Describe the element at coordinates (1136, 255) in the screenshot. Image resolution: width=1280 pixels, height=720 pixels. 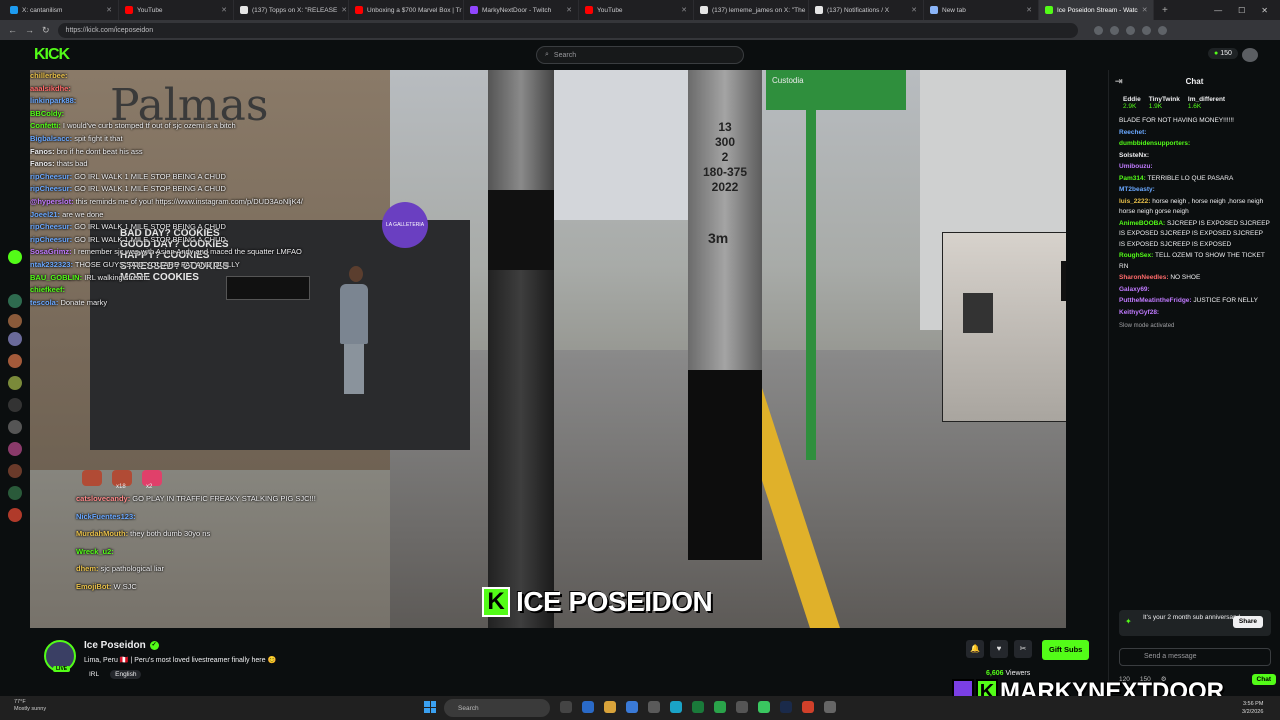
I see `chat-username: RoughSex:` at that location.